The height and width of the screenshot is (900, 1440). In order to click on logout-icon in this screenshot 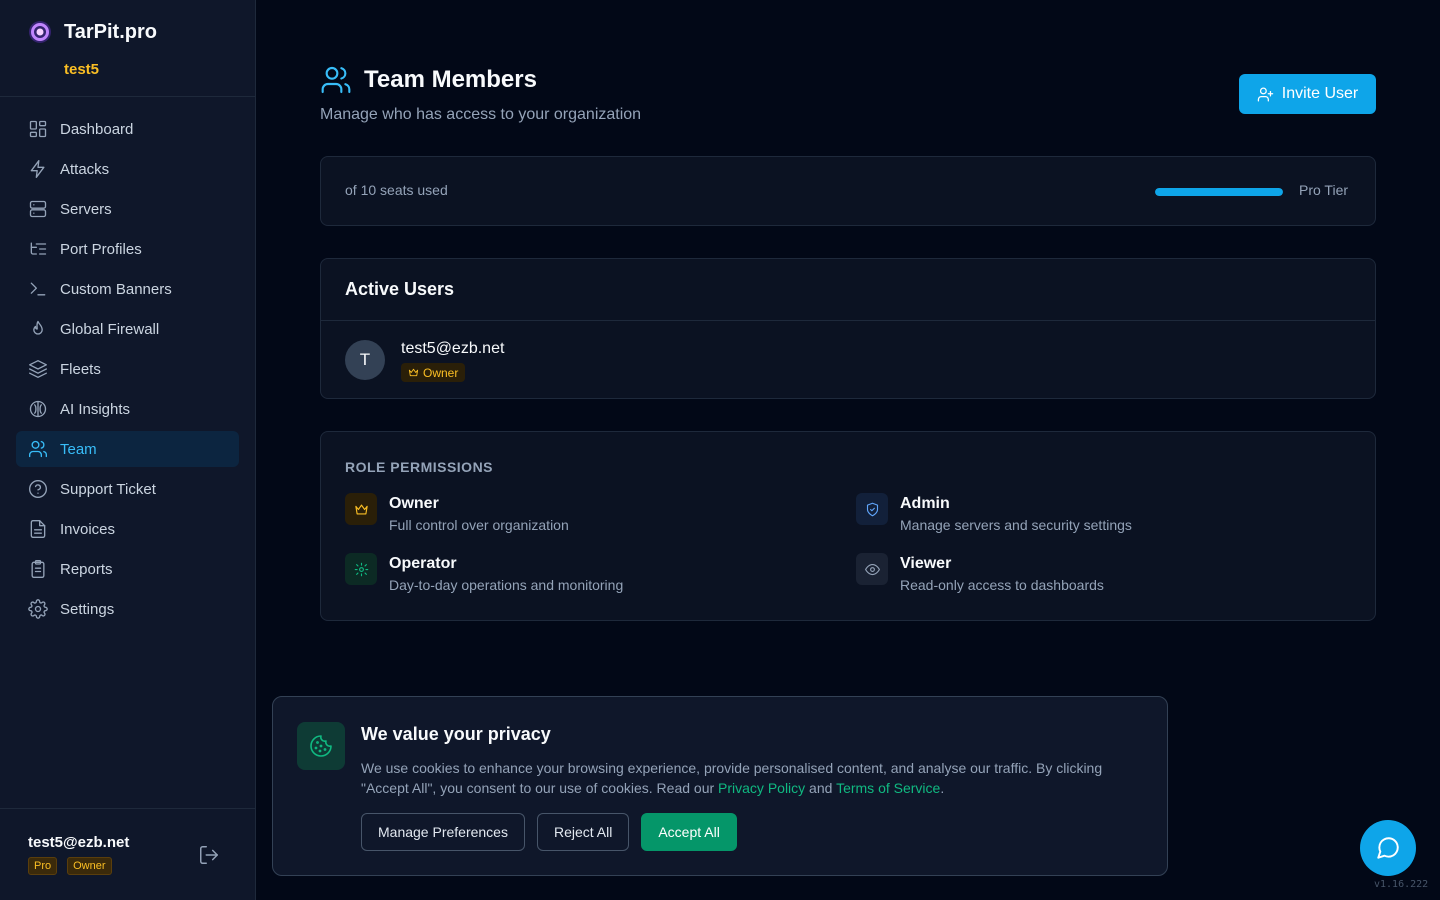, I will do `click(209, 855)`.